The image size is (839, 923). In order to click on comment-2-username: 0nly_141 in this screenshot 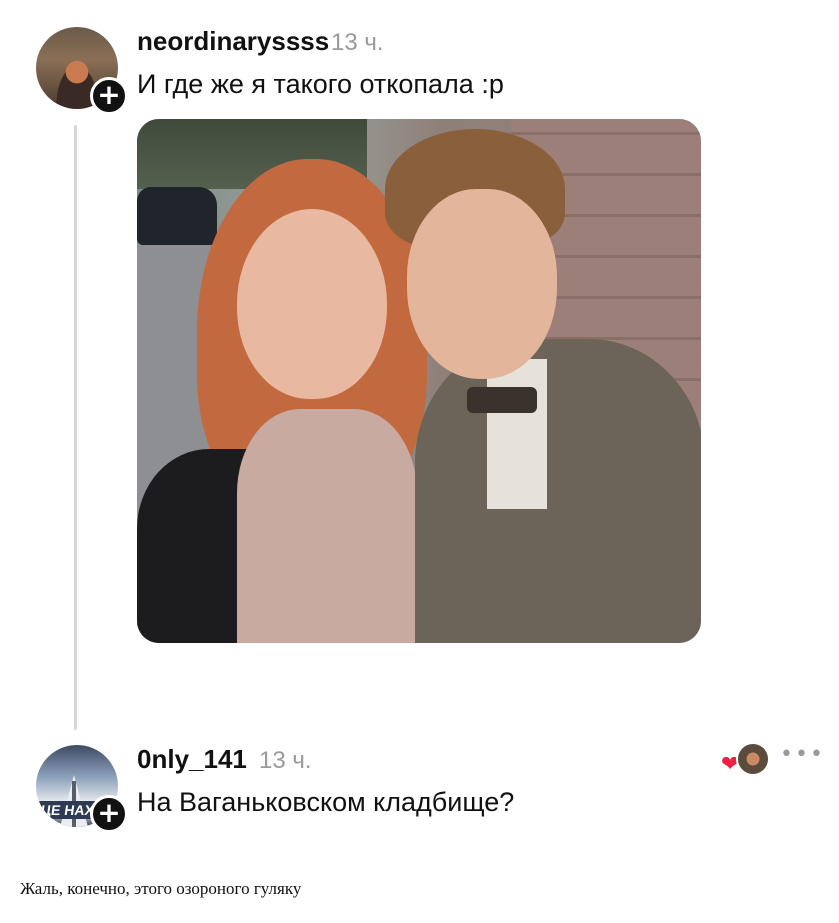, I will do `click(192, 759)`.